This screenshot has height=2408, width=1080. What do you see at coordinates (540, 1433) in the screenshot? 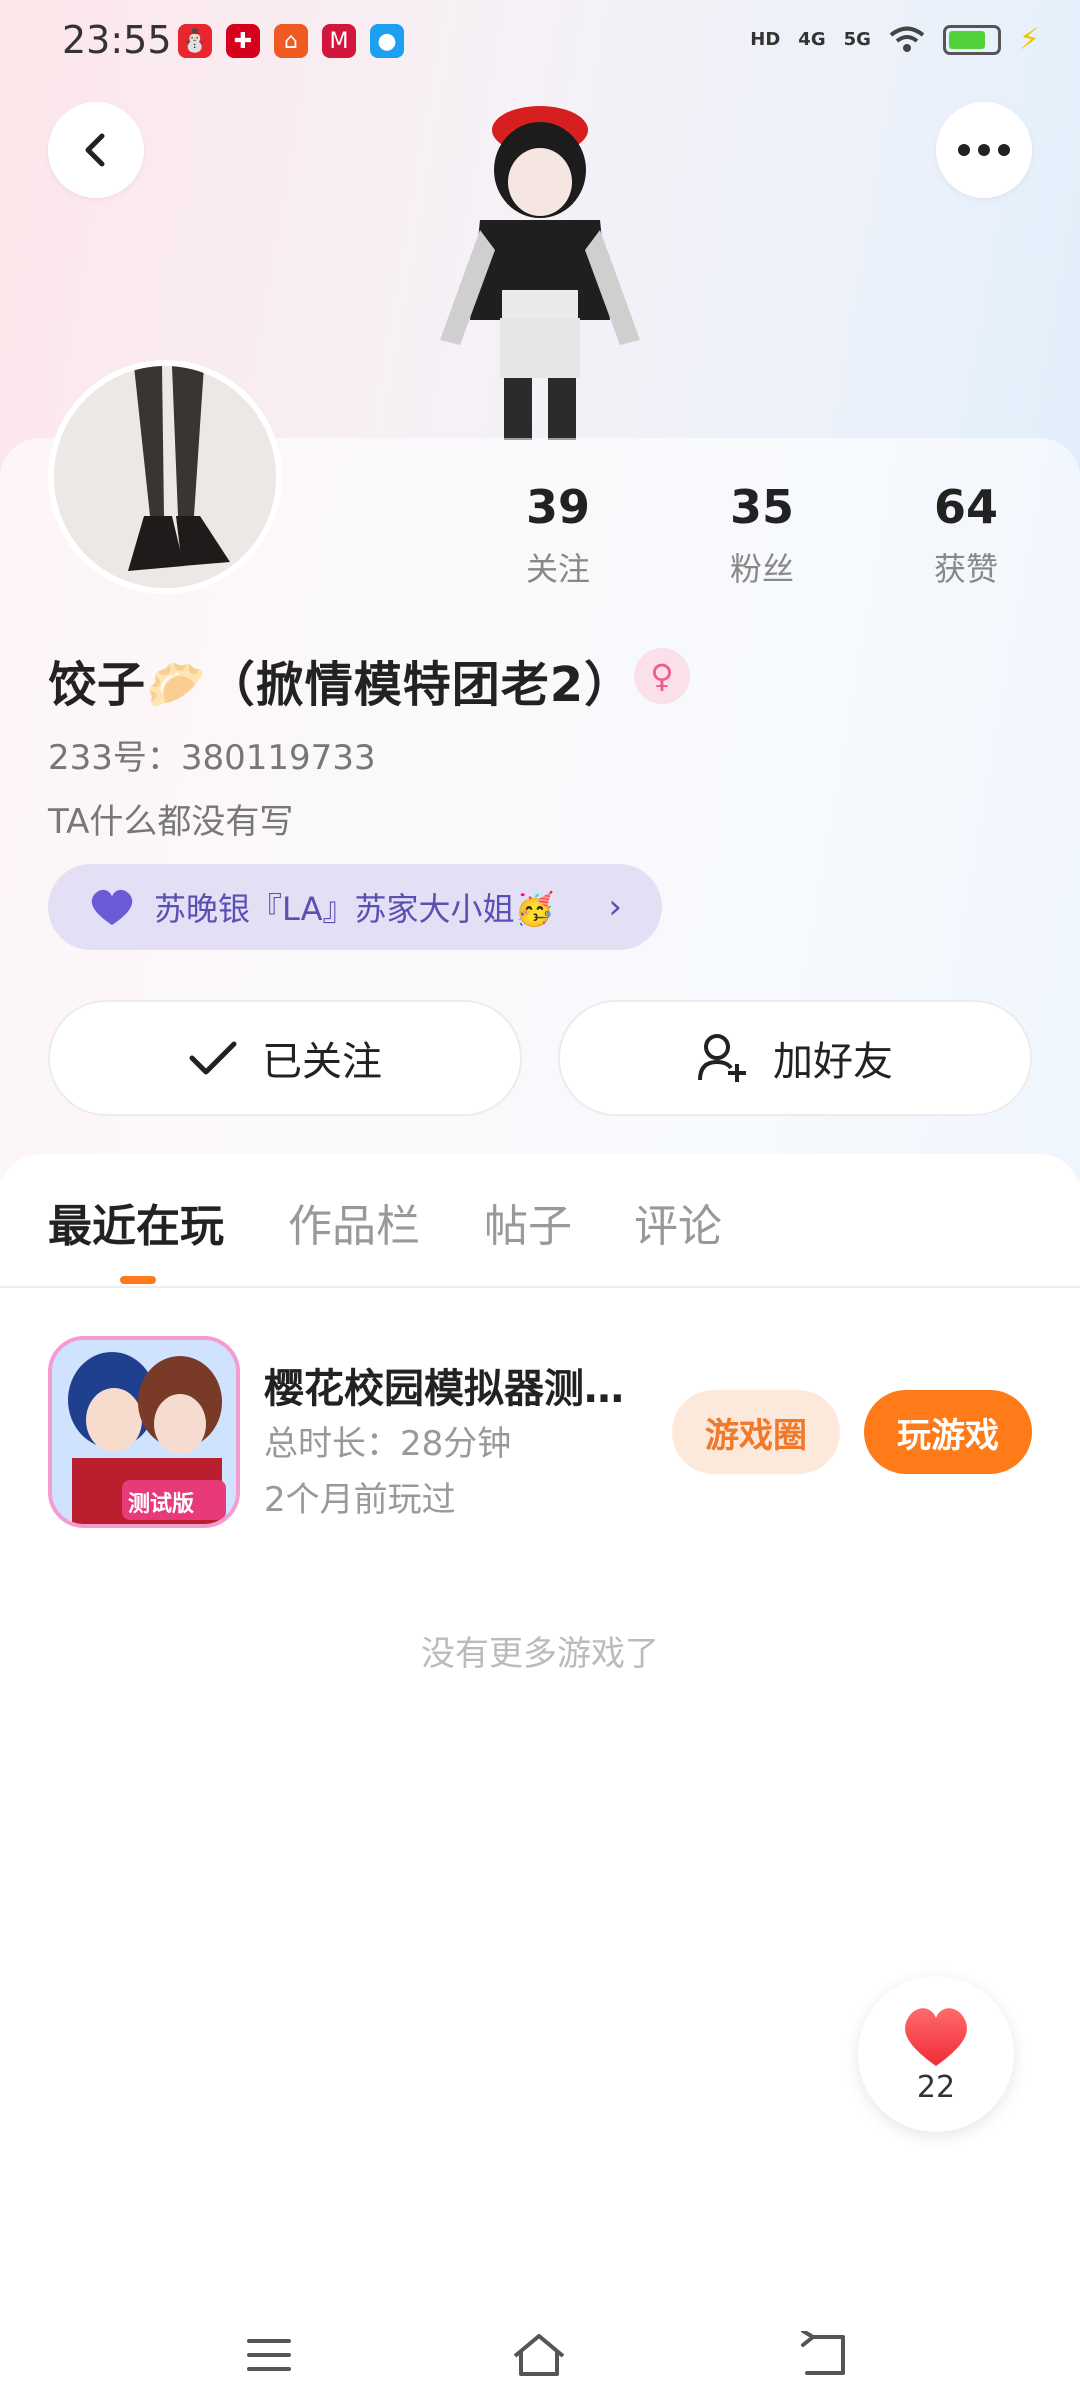
I see `game-list-item: 测试版 樱花校园模拟器测… 总时长：28分钟 2个月前玩过 游戏圈 玩游戏` at bounding box center [540, 1433].